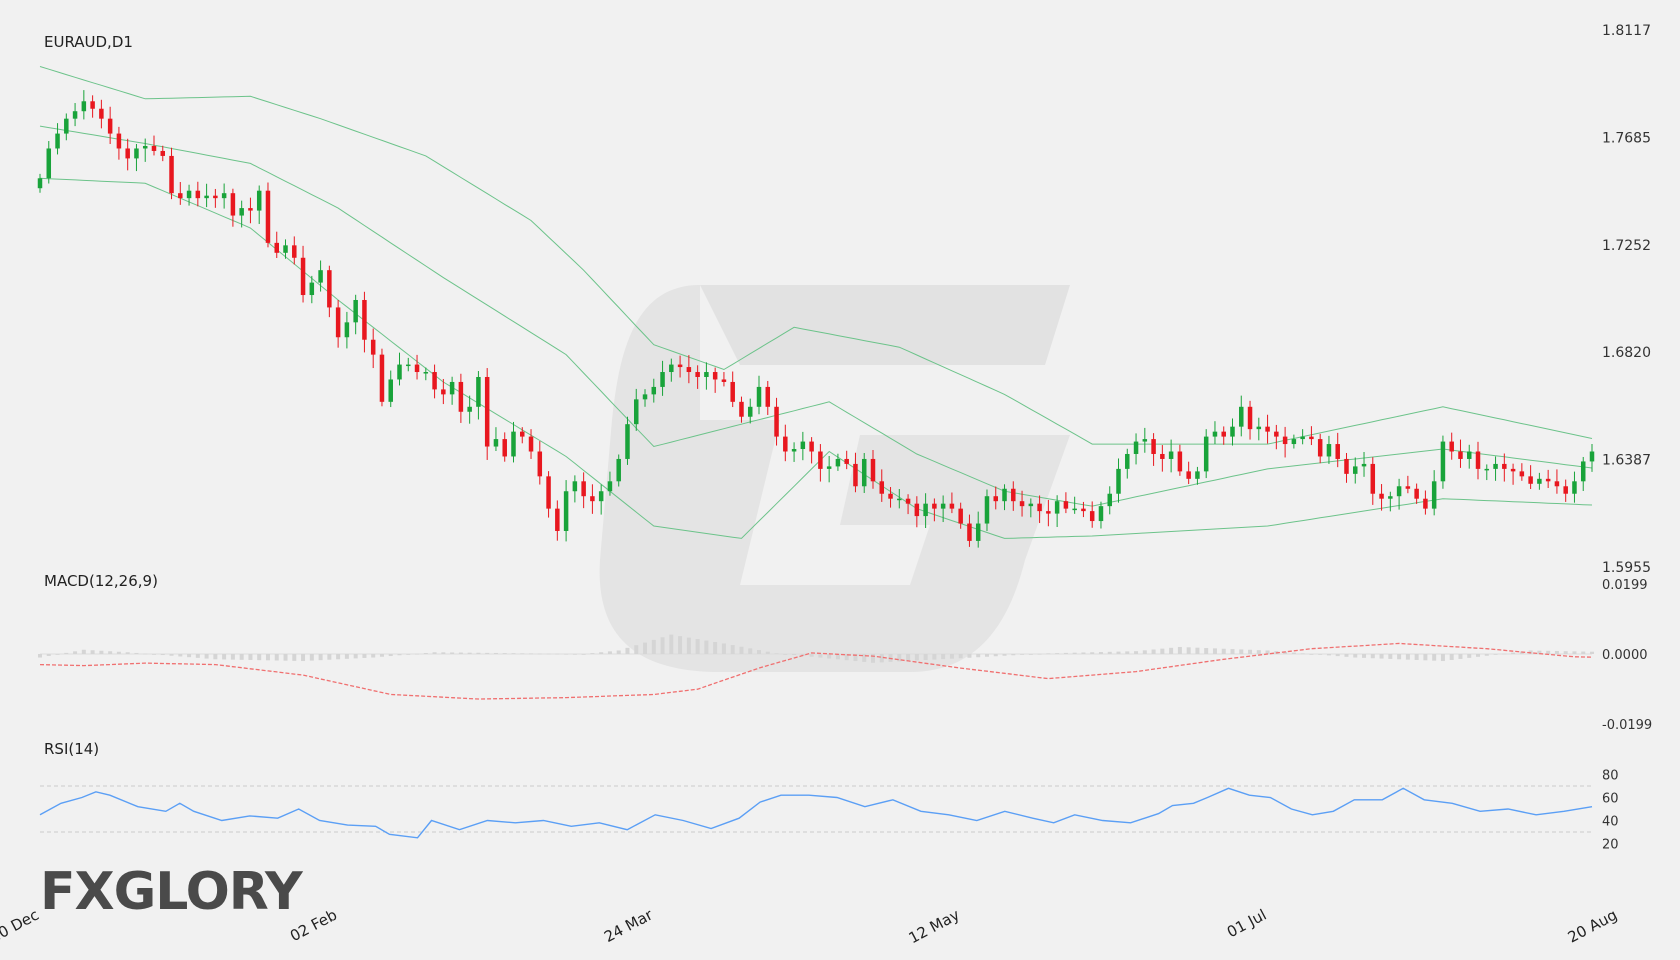  I want to click on price-y-tick-label: 1.5955, so click(1626, 568).